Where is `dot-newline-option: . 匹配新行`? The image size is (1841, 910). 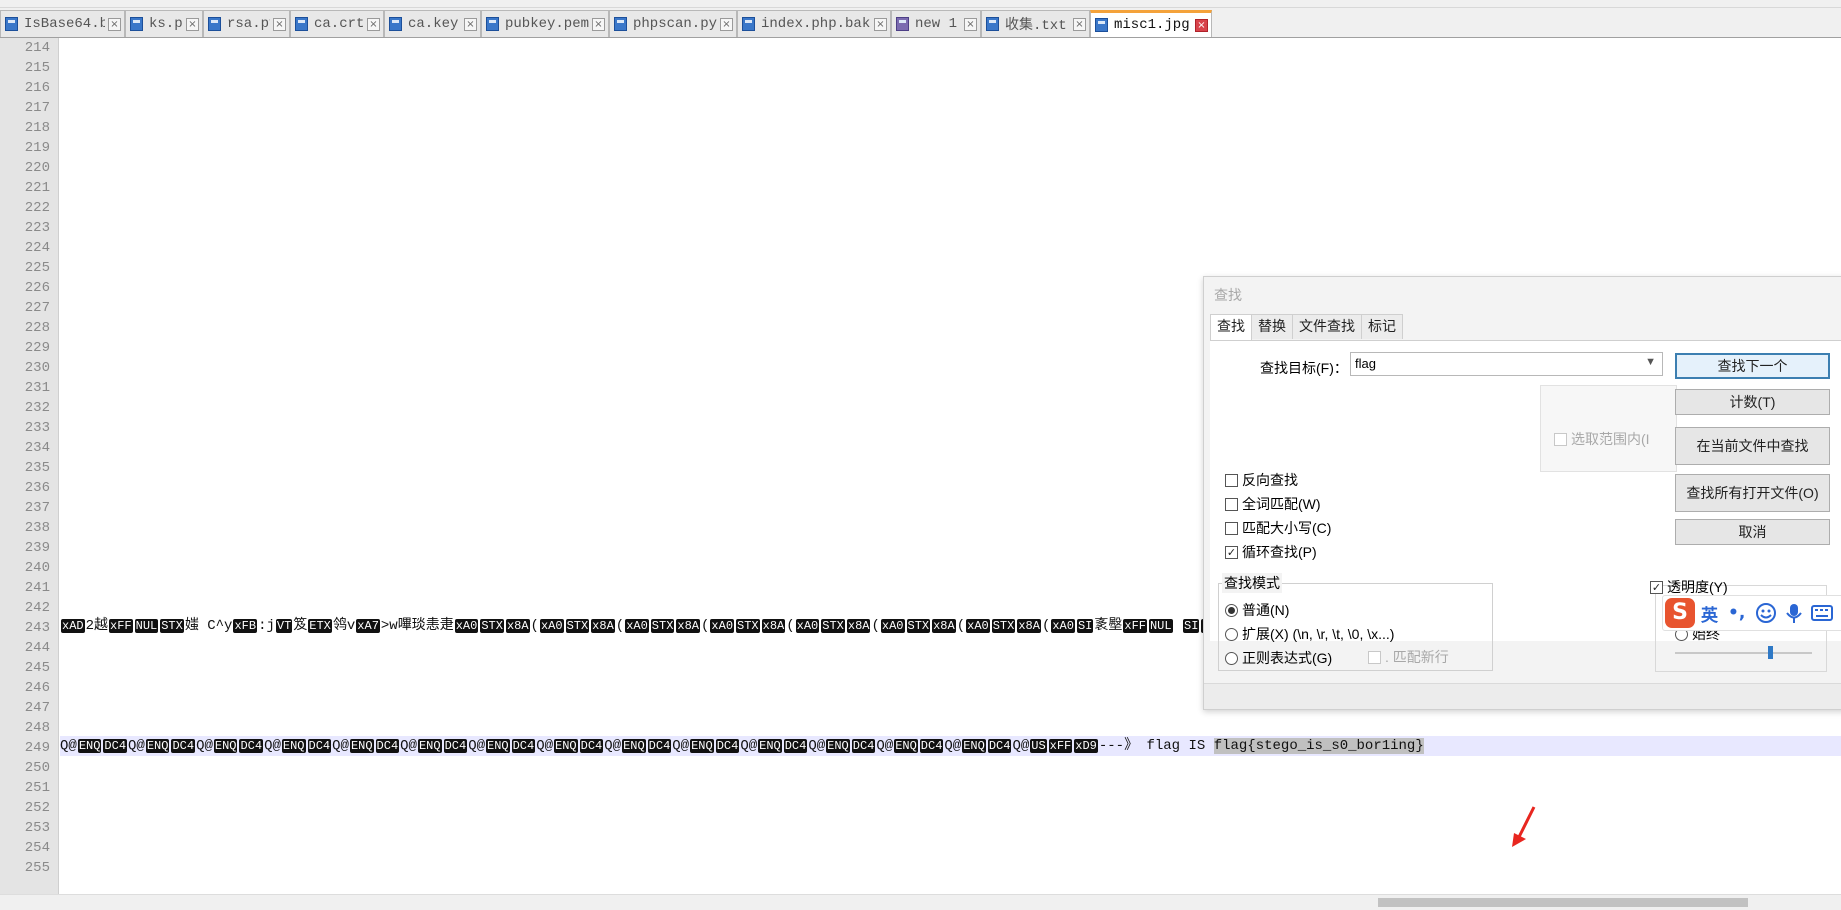 dot-newline-option: . 匹配新行 is located at coordinates (1408, 657).